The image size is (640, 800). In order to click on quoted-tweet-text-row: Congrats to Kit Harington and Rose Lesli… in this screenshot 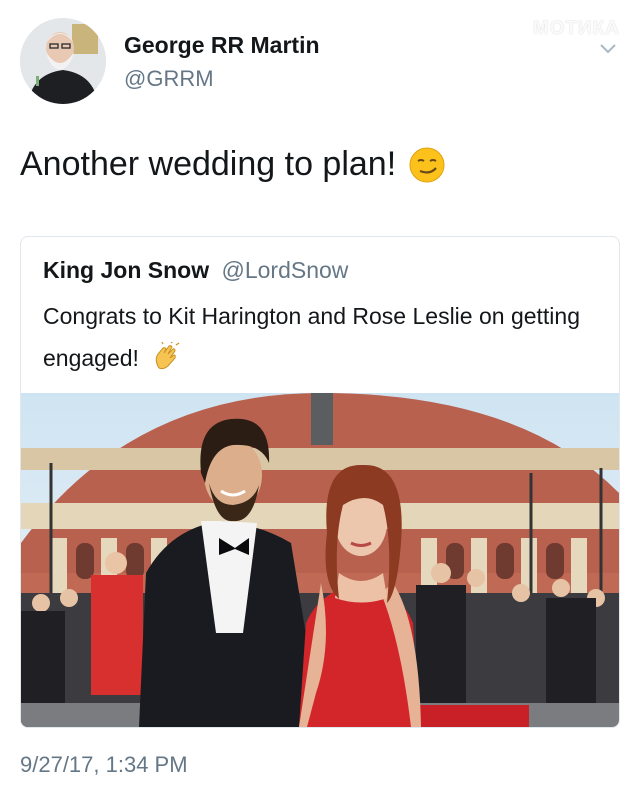, I will do `click(323, 337)`.